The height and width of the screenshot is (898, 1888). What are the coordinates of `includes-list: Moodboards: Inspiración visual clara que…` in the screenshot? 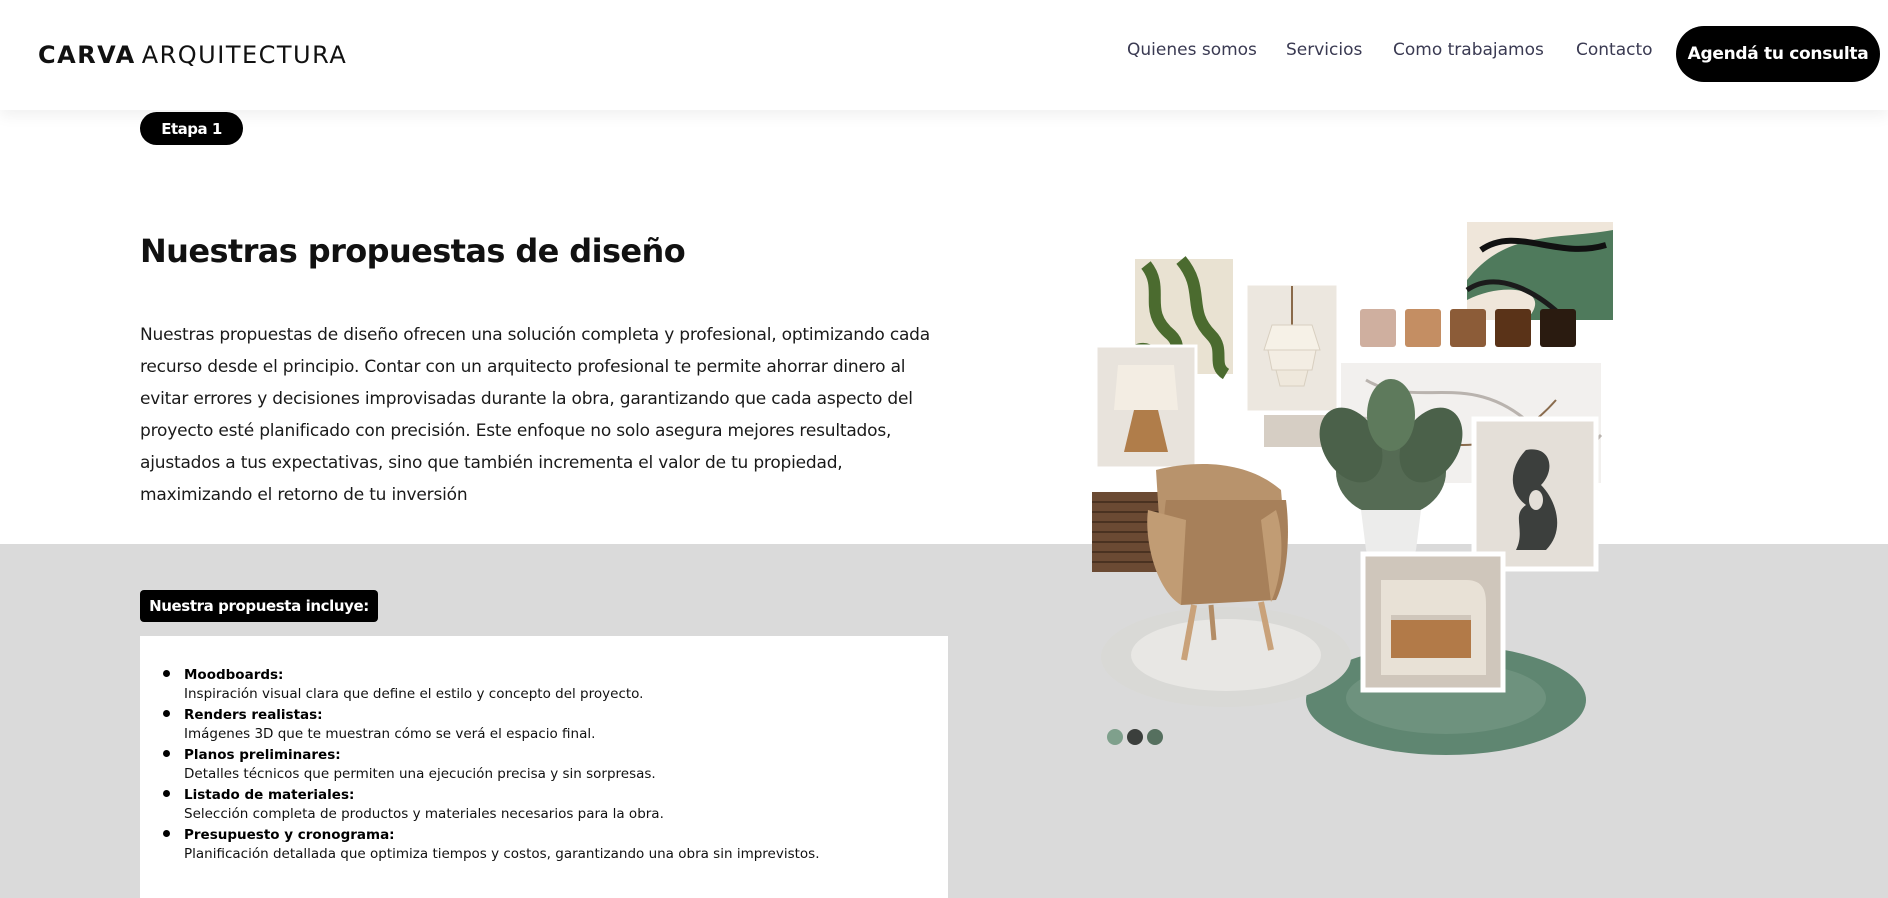 It's located at (543, 765).